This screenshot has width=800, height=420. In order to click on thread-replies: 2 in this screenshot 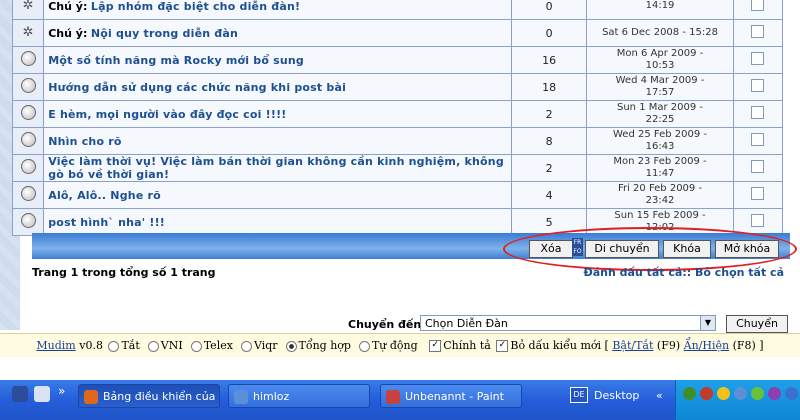, I will do `click(549, 114)`.